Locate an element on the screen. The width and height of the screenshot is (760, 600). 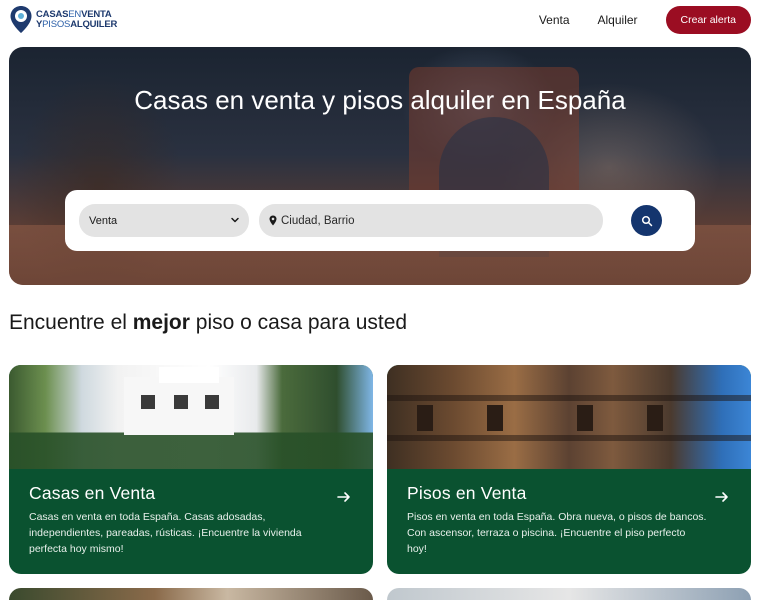
main-nav: Venta Alquiler Crear alerta is located at coordinates (645, 20).